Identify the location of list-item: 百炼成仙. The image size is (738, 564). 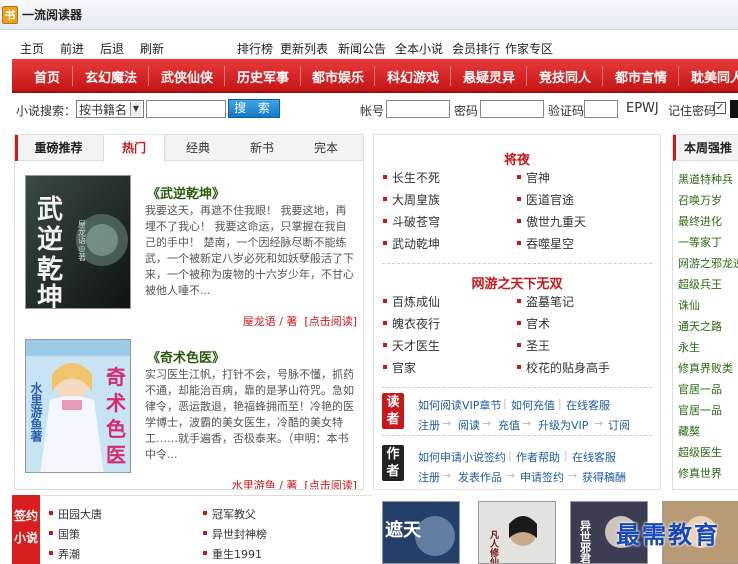
(411, 301).